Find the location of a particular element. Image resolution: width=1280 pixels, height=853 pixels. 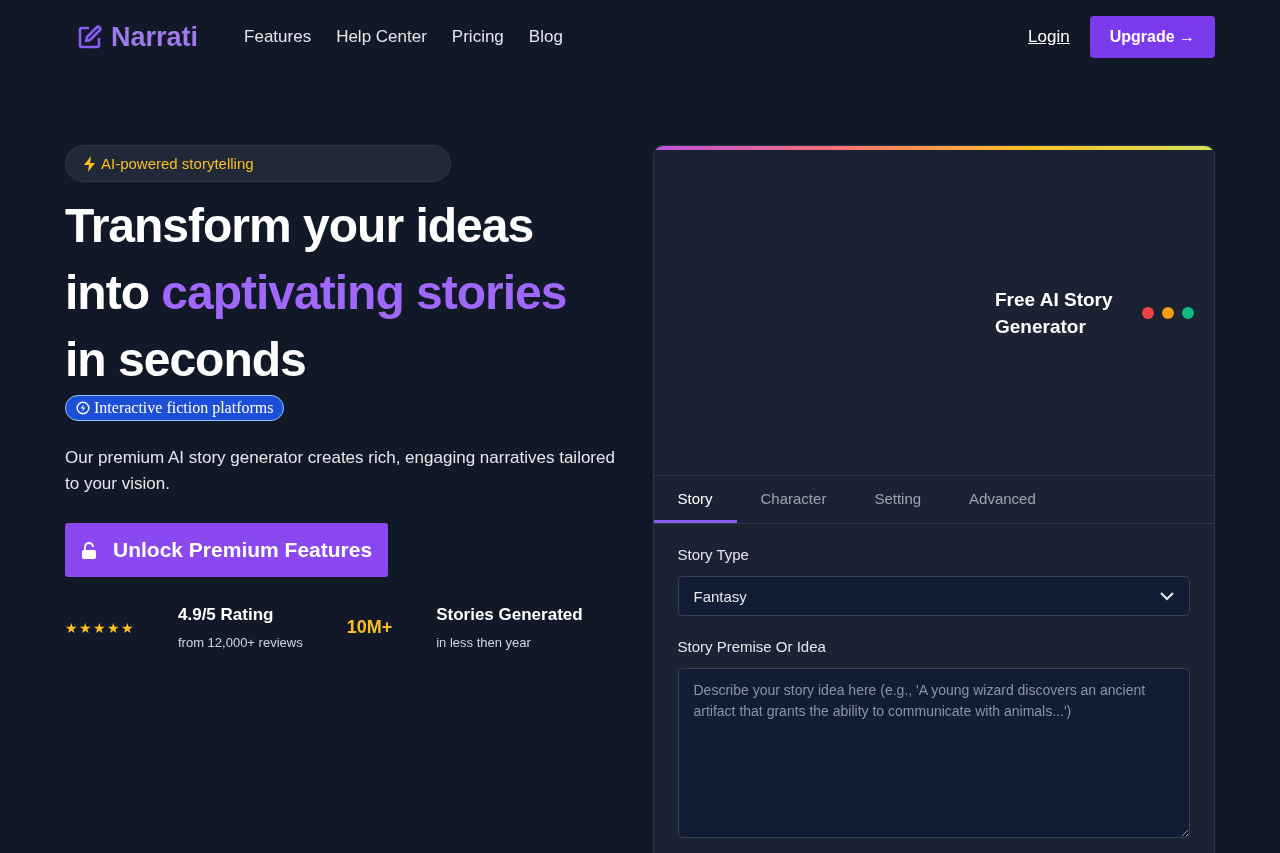

logo-text: Narrati is located at coordinates (155, 37).